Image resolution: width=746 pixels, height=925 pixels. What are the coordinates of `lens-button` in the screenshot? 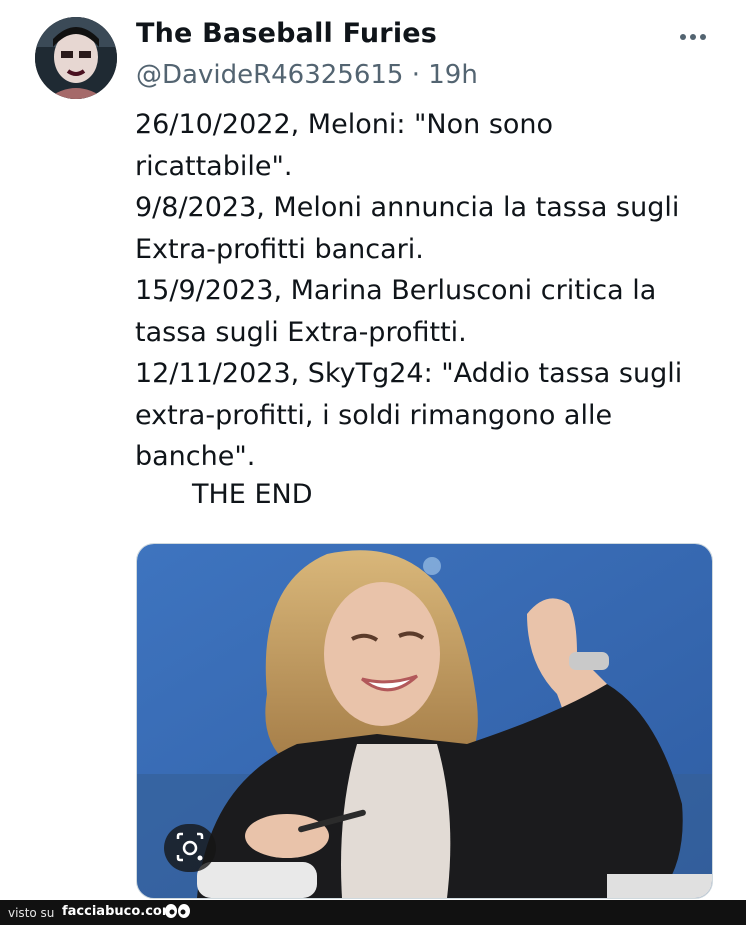 It's located at (190, 848).